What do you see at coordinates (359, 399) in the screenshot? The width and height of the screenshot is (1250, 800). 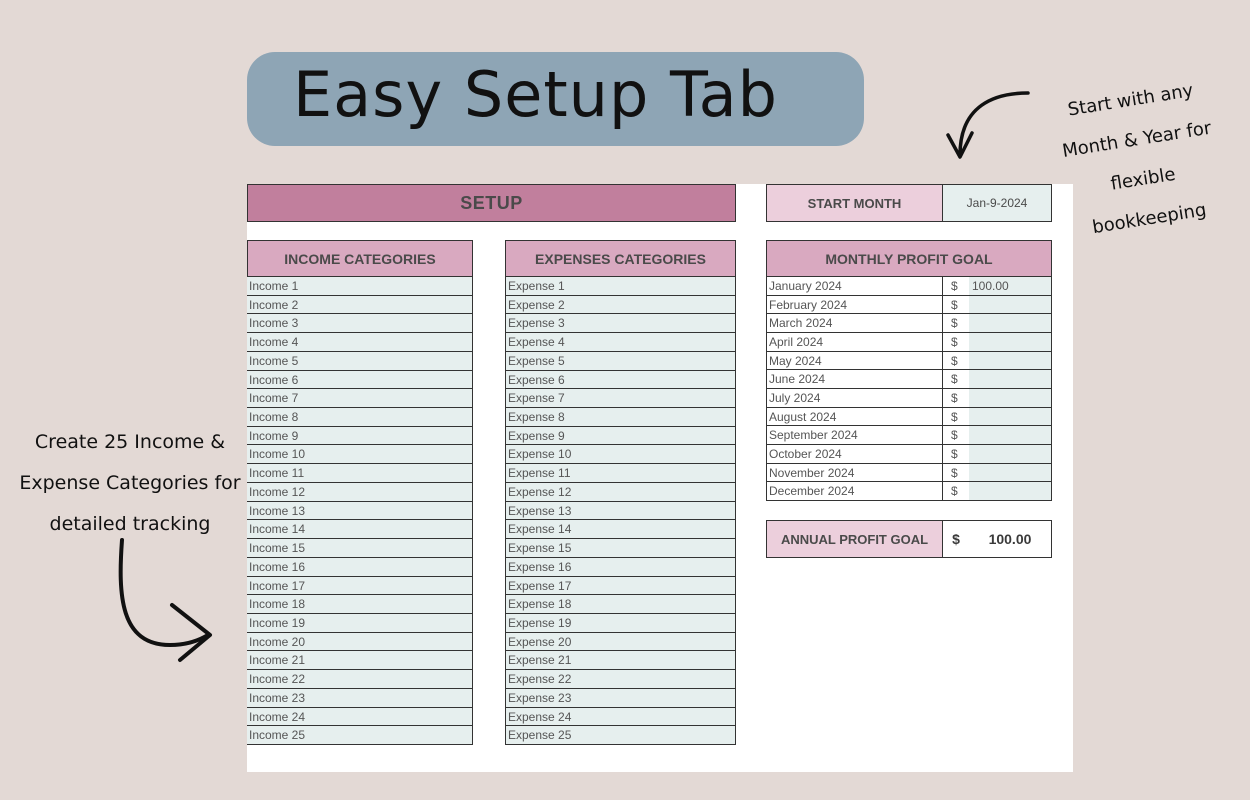 I see `income-category-cell: Income 7` at bounding box center [359, 399].